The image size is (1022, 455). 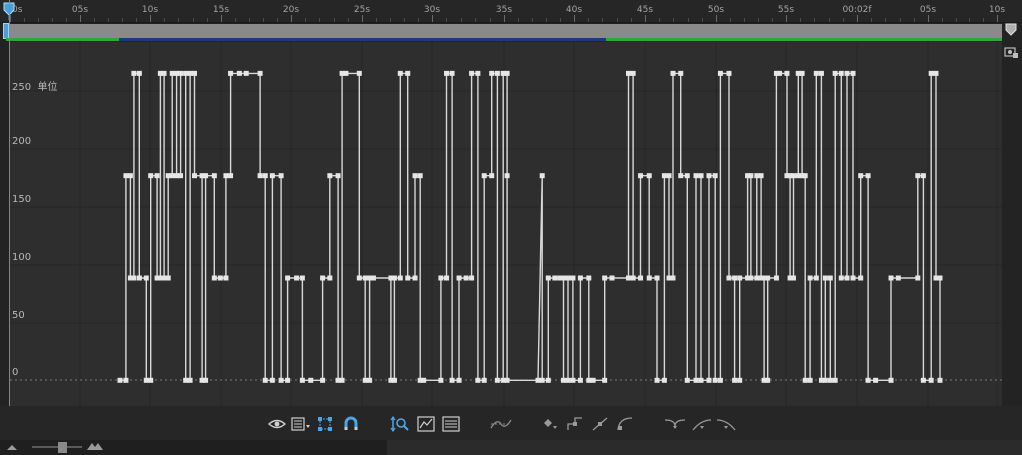 What do you see at coordinates (95, 446) in the screenshot?
I see `zoom-in-icon` at bounding box center [95, 446].